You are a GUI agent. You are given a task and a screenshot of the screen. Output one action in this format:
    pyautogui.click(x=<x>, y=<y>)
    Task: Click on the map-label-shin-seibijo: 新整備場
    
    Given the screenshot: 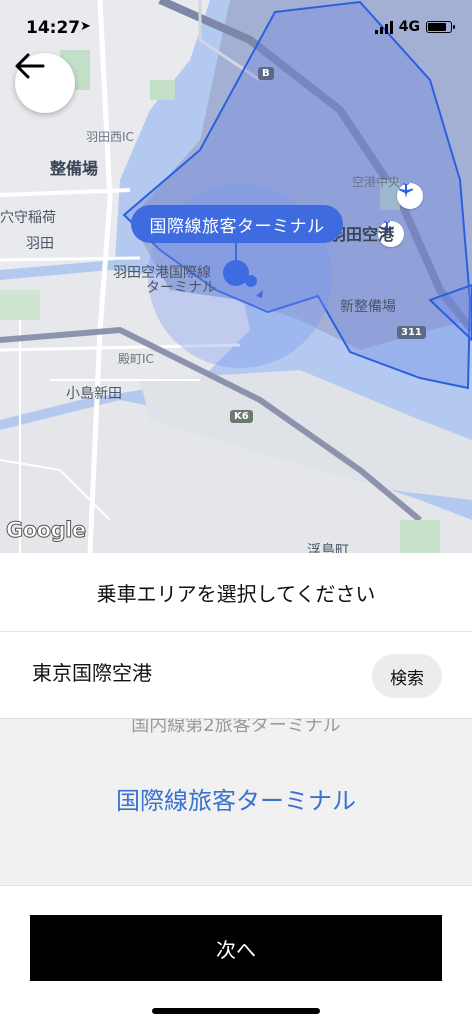 What is the action you would take?
    pyautogui.click(x=368, y=307)
    